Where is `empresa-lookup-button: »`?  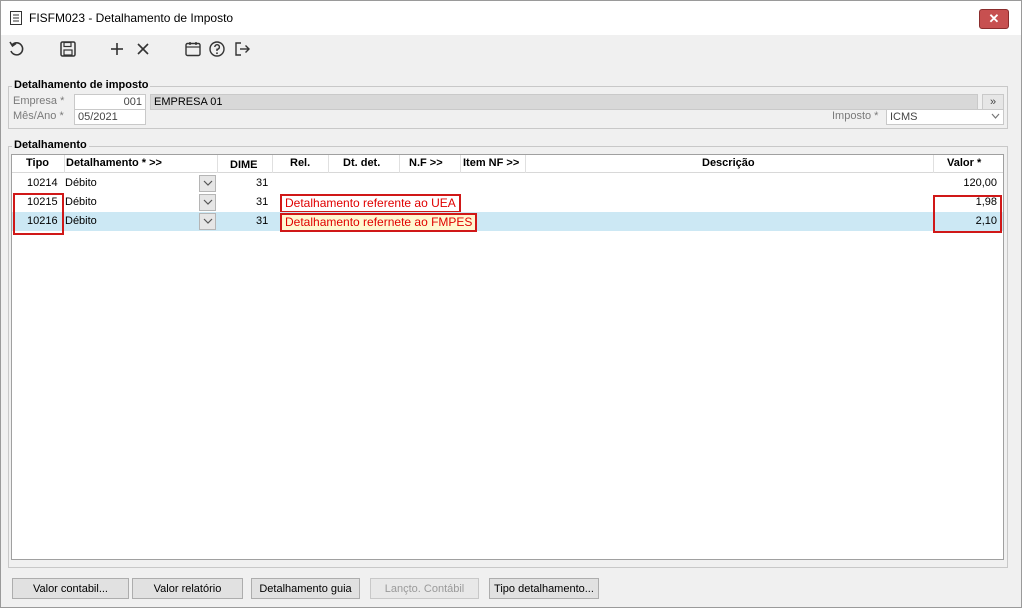
empresa-lookup-button: » is located at coordinates (993, 102).